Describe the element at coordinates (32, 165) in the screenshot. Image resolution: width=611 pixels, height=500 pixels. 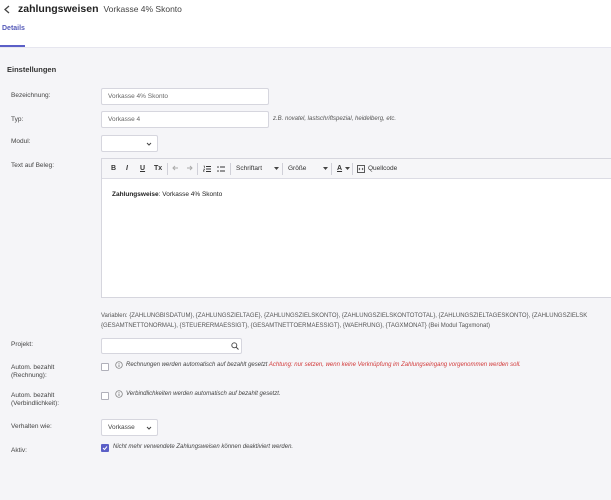
I see `text-beleg-label: Text auf Beleg:` at that location.